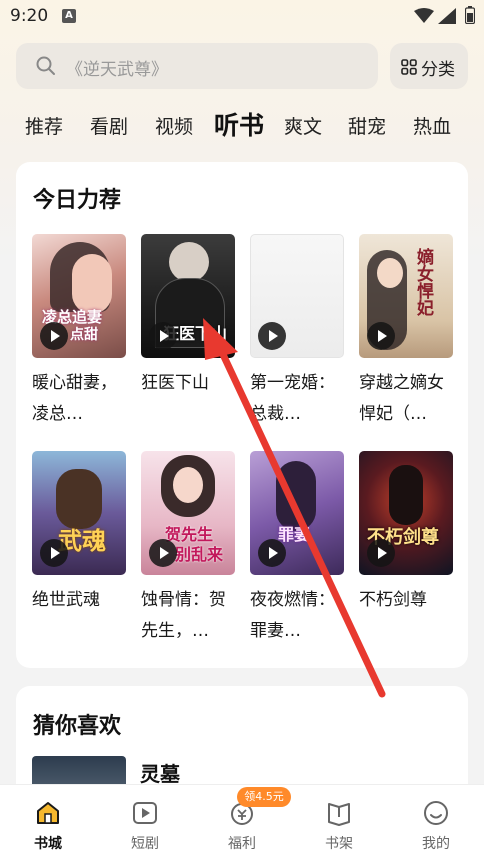 Image resolution: width=484 pixels, height=860 pixels. What do you see at coordinates (45, 65) in the screenshot?
I see `search-icon` at bounding box center [45, 65].